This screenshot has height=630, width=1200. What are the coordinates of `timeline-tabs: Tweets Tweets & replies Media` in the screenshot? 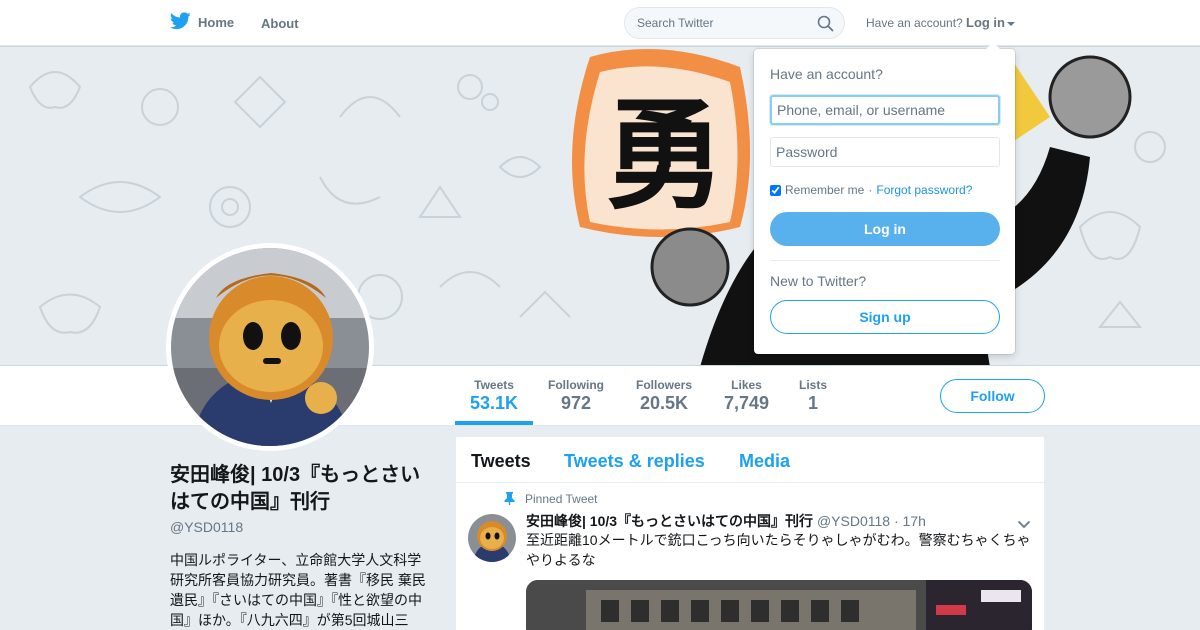 It's located at (750, 460).